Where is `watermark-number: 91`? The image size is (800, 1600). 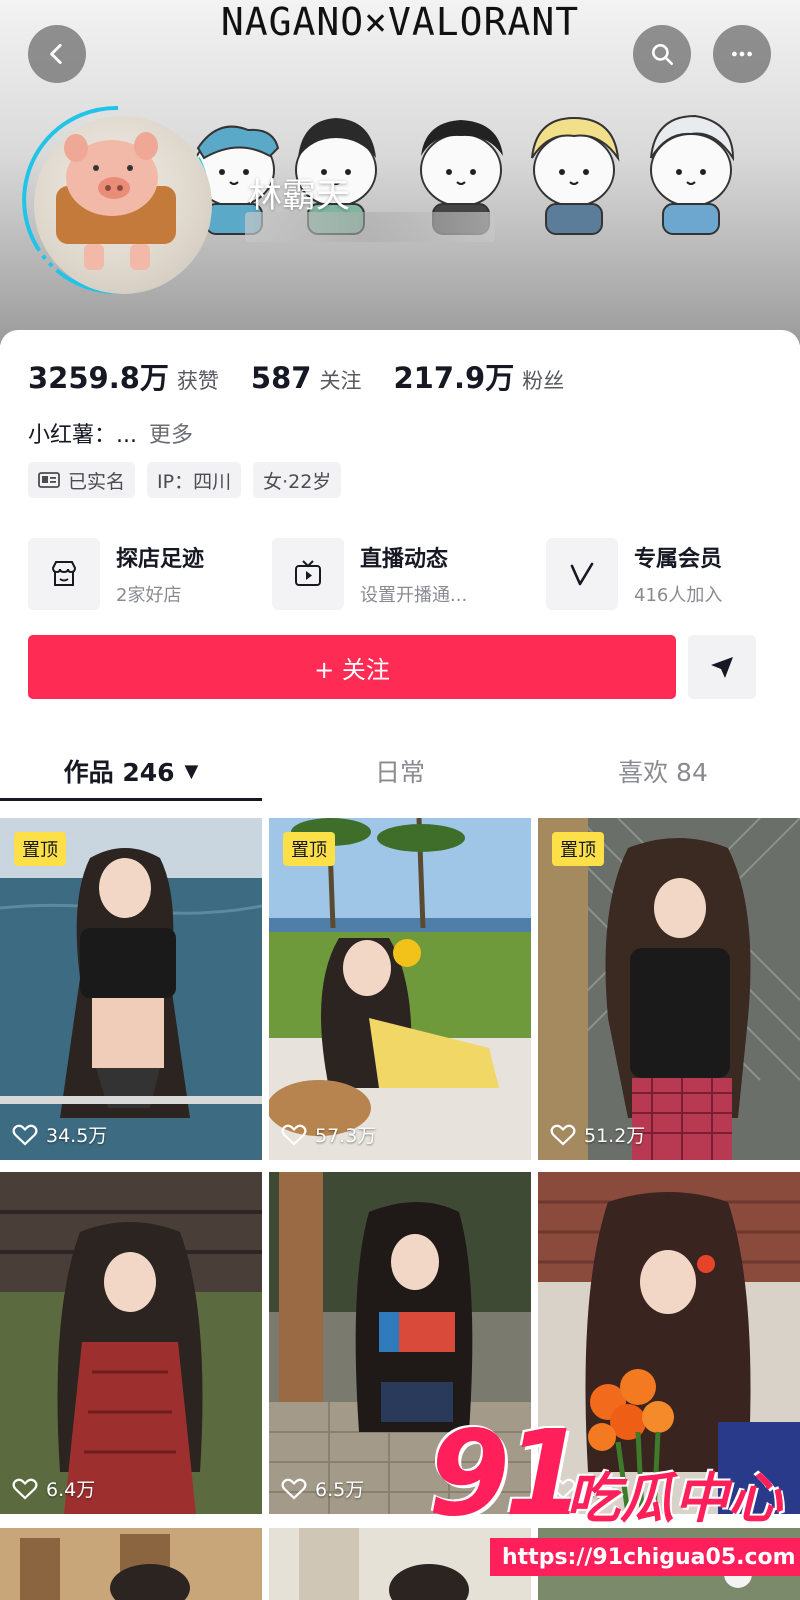 watermark-number: 91 is located at coordinates (507, 1473).